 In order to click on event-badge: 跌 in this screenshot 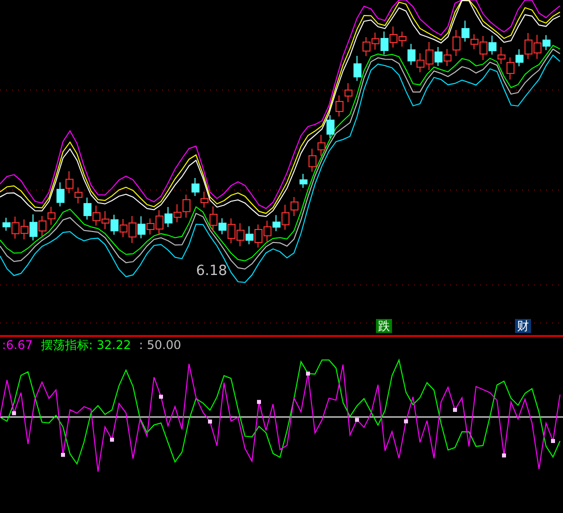, I will do `click(384, 326)`.